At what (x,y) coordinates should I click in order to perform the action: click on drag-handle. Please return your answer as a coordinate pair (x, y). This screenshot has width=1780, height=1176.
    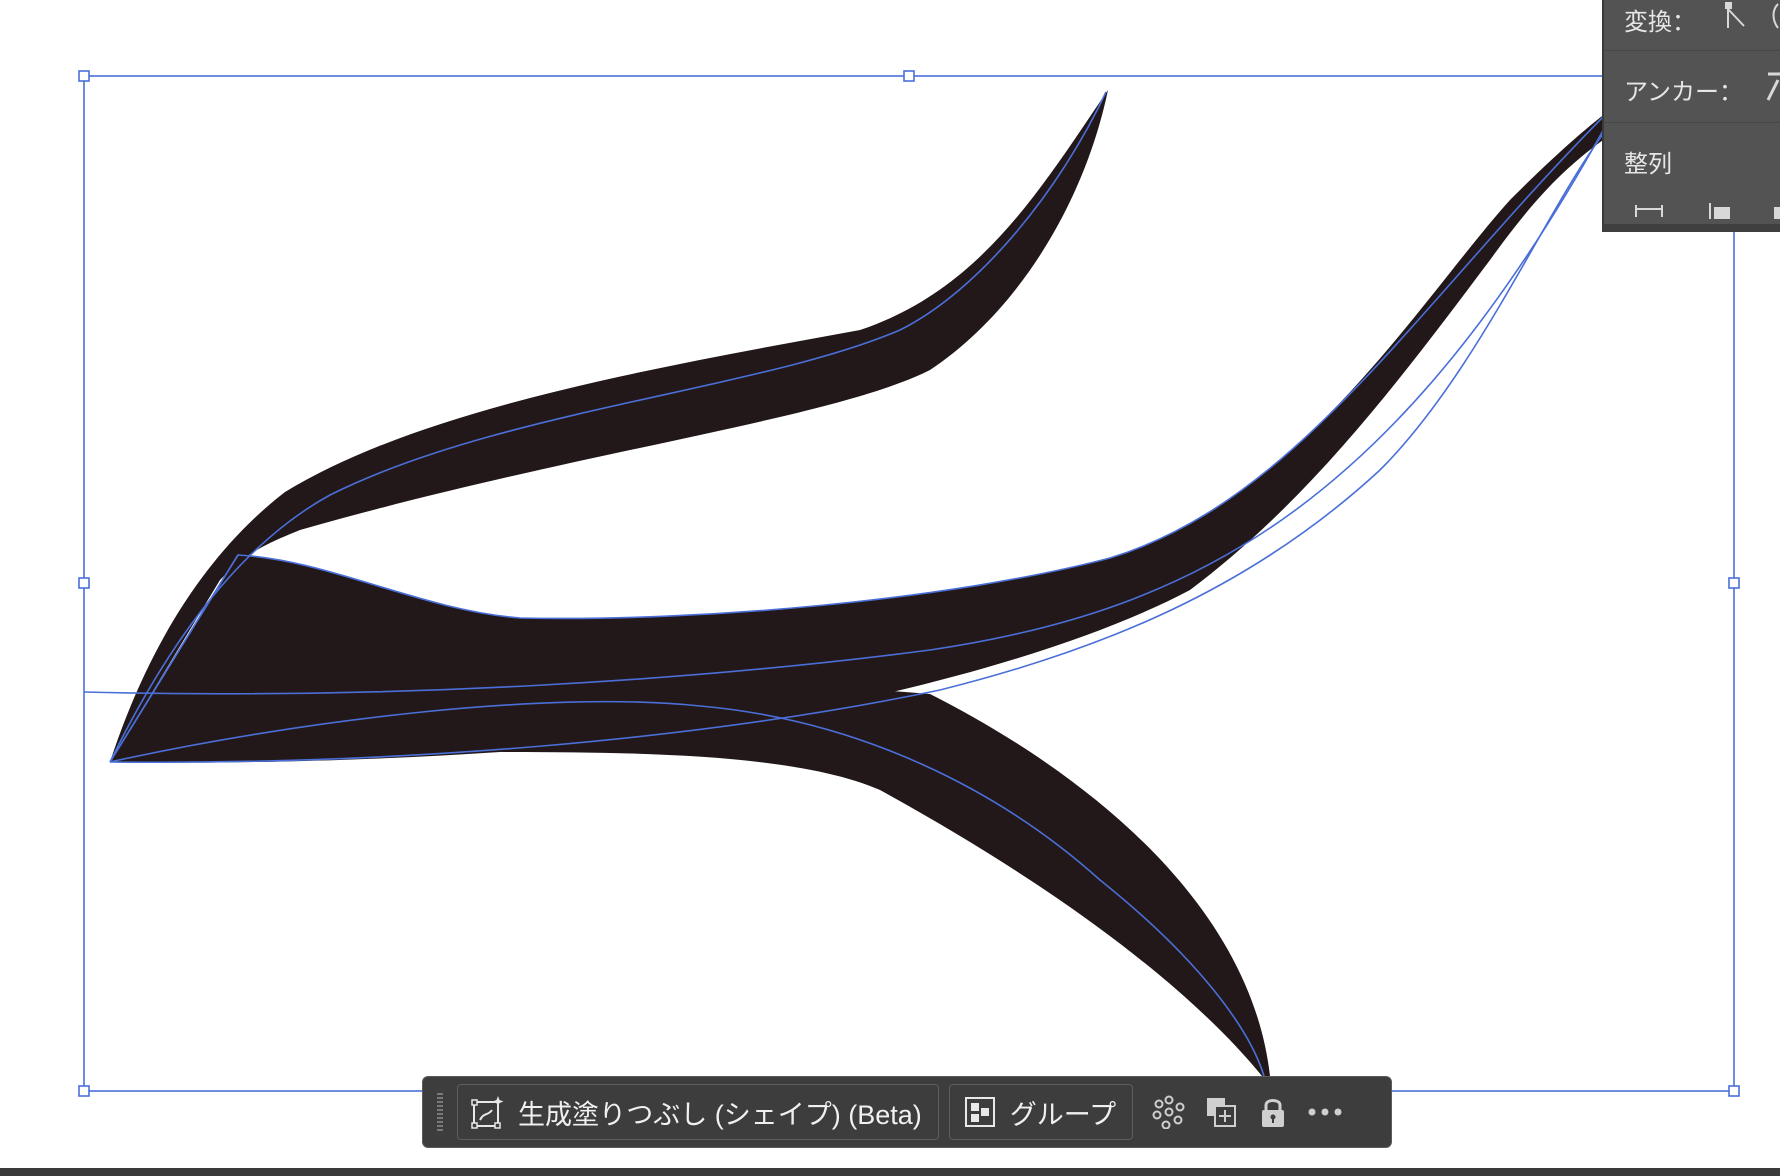
    Looking at the image, I should click on (440, 1112).